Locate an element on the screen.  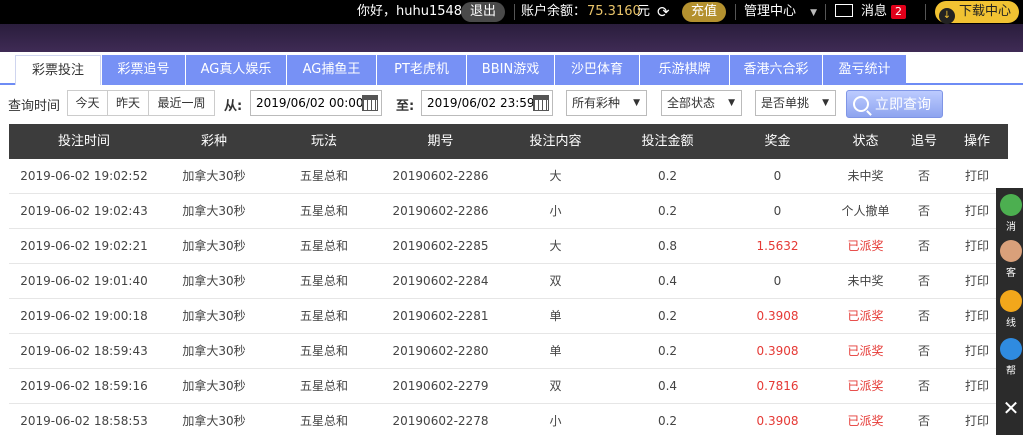
help-widget: 帮 is located at coordinates (1011, 357).